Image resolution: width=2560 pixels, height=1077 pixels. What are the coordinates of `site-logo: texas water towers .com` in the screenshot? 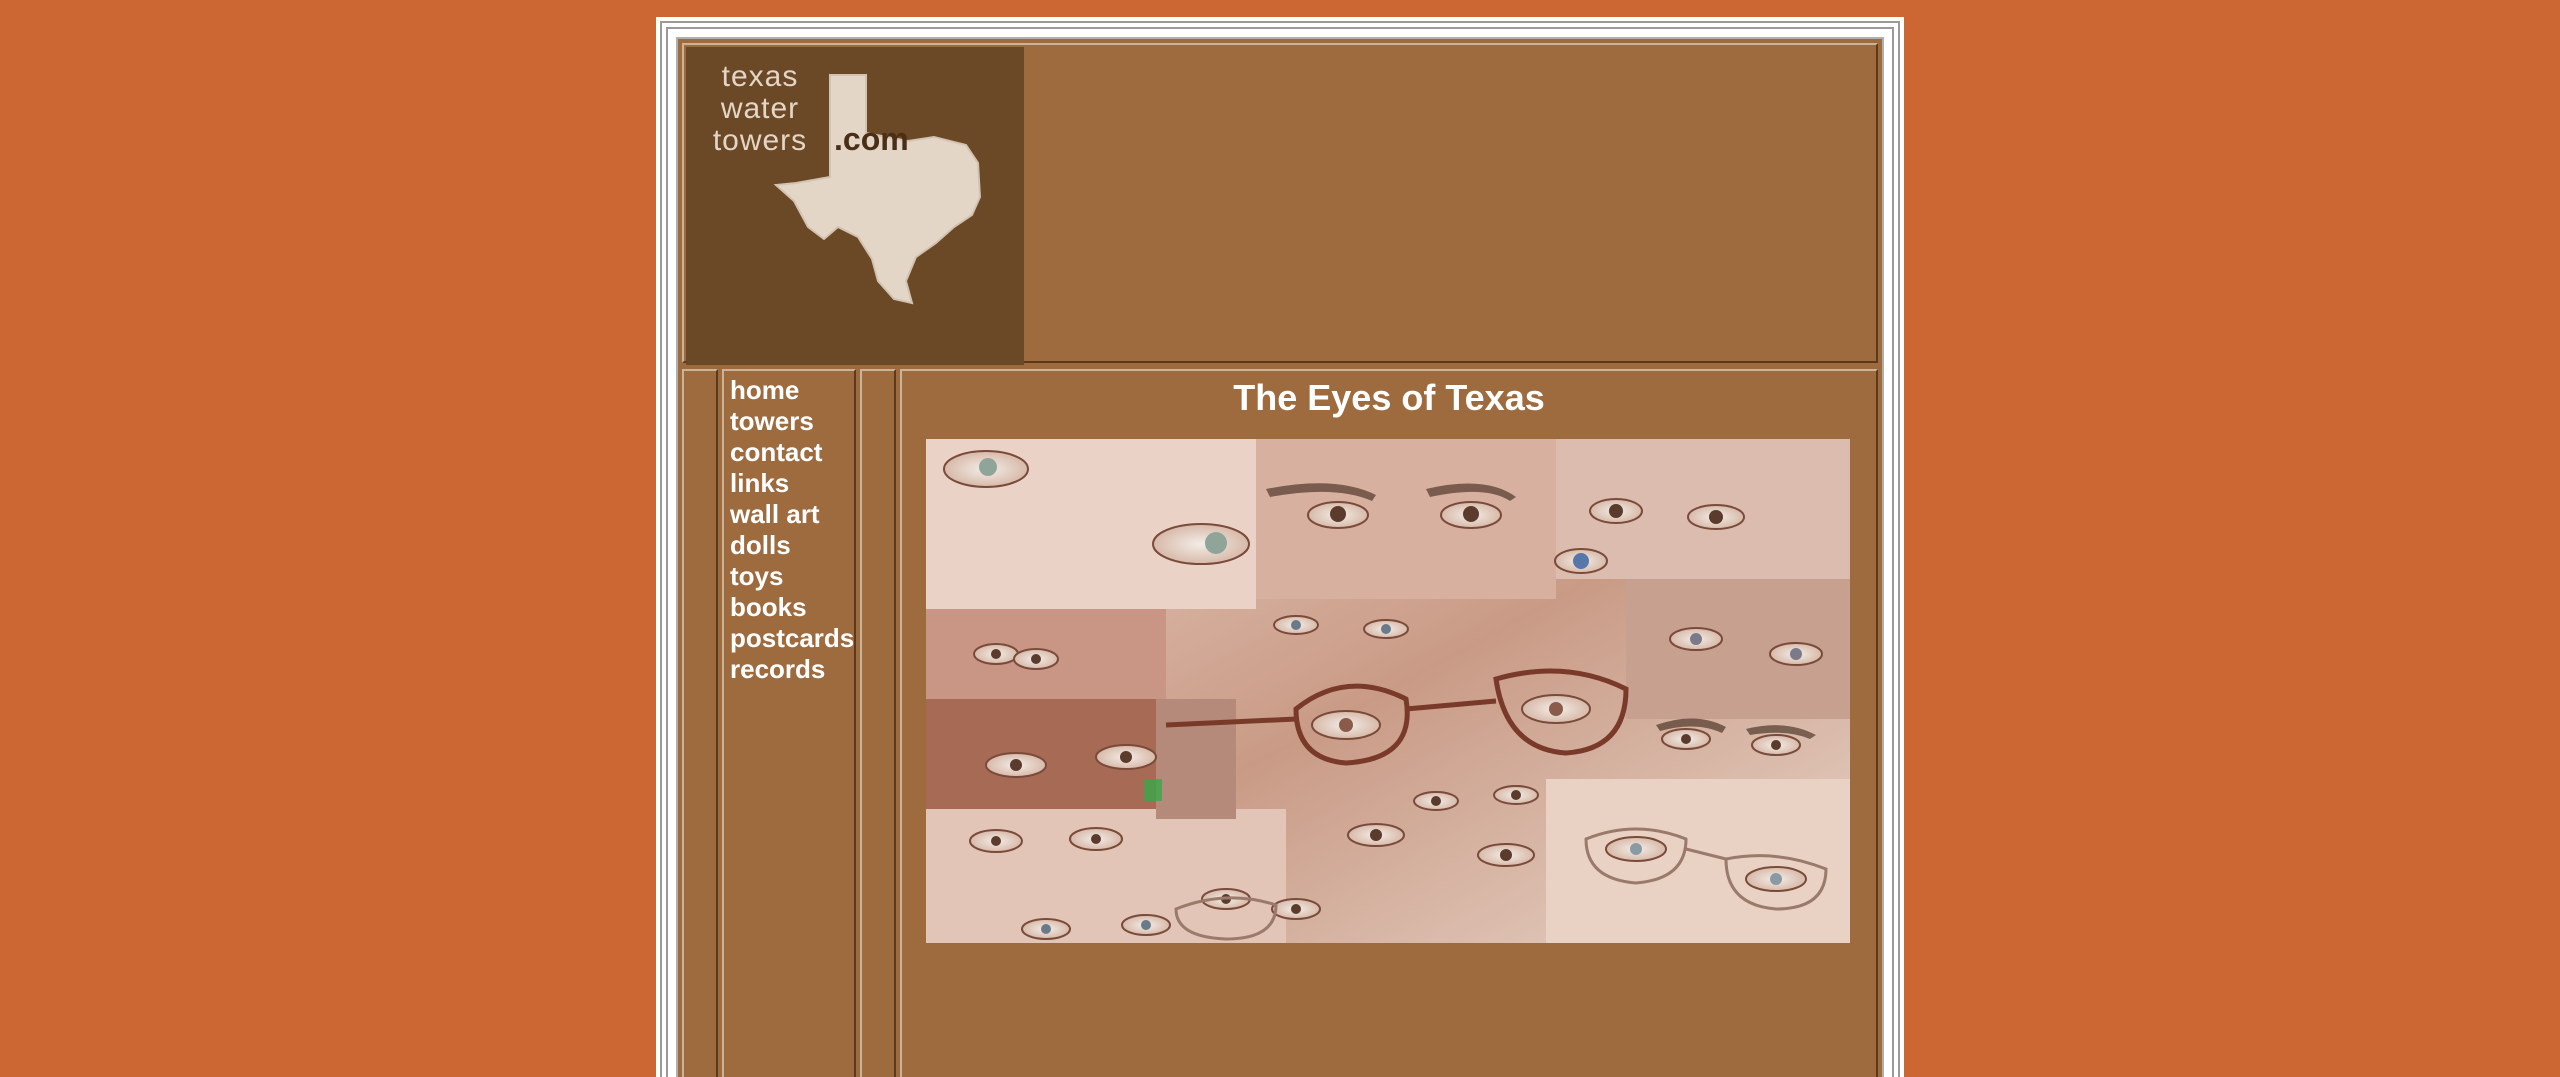 It's located at (855, 206).